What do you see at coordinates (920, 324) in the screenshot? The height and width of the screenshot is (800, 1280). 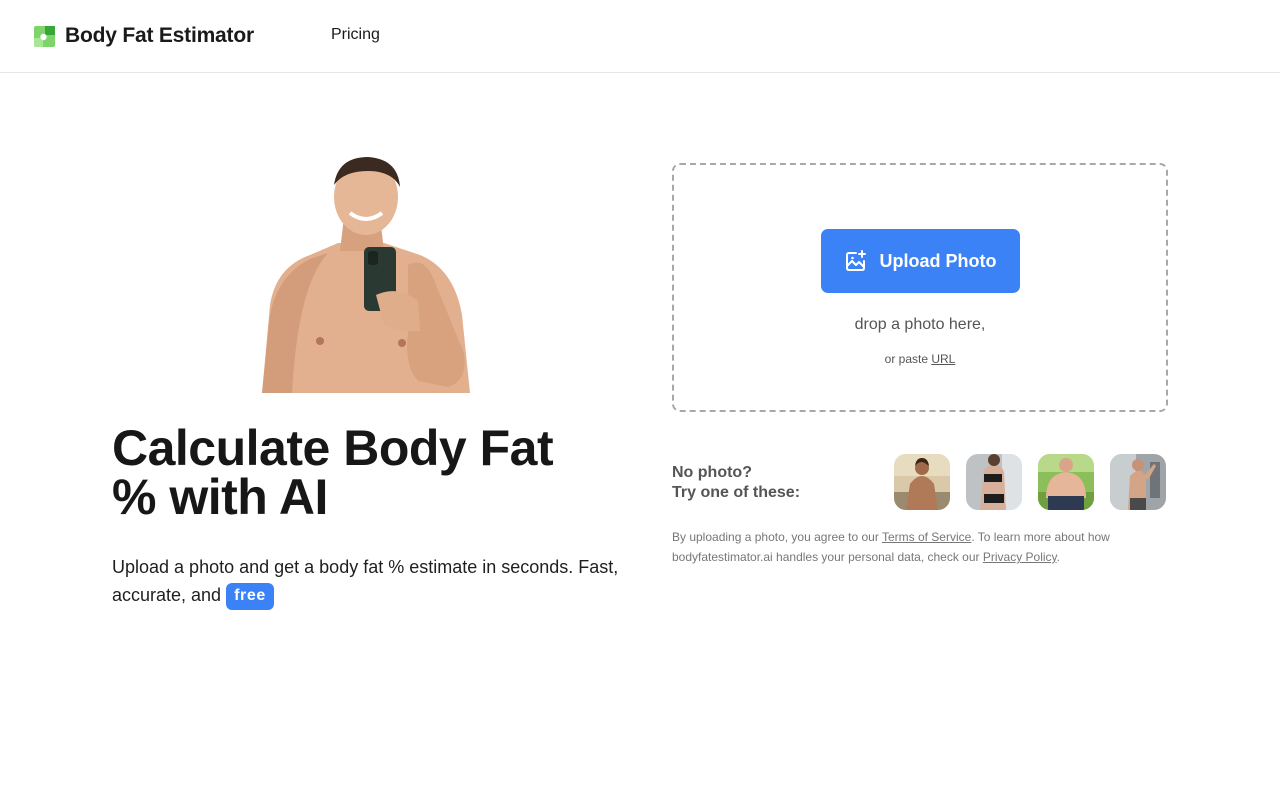 I see `drop-photo-text: drop a photo here,` at bounding box center [920, 324].